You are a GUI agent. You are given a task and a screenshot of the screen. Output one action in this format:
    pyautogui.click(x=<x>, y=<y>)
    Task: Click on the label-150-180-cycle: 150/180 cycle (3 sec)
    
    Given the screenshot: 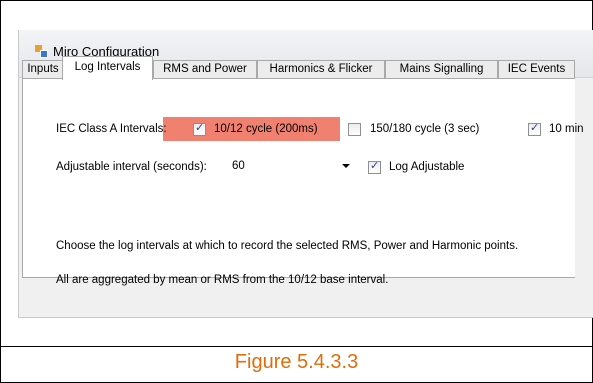 What is the action you would take?
    pyautogui.click(x=424, y=129)
    